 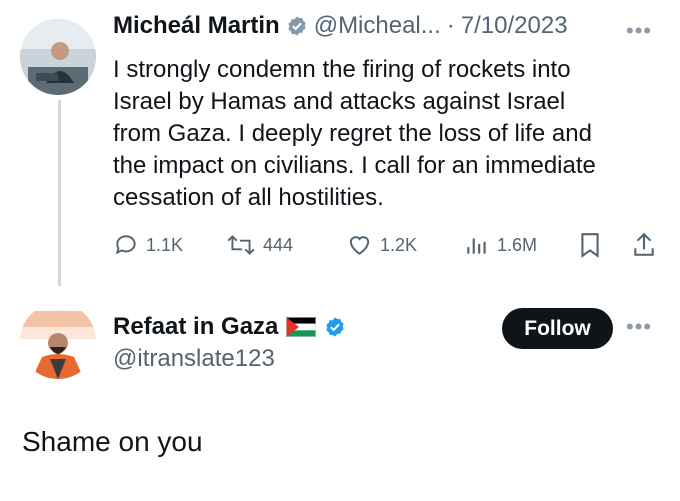 What do you see at coordinates (359, 245) in the screenshot?
I see `like-icon` at bounding box center [359, 245].